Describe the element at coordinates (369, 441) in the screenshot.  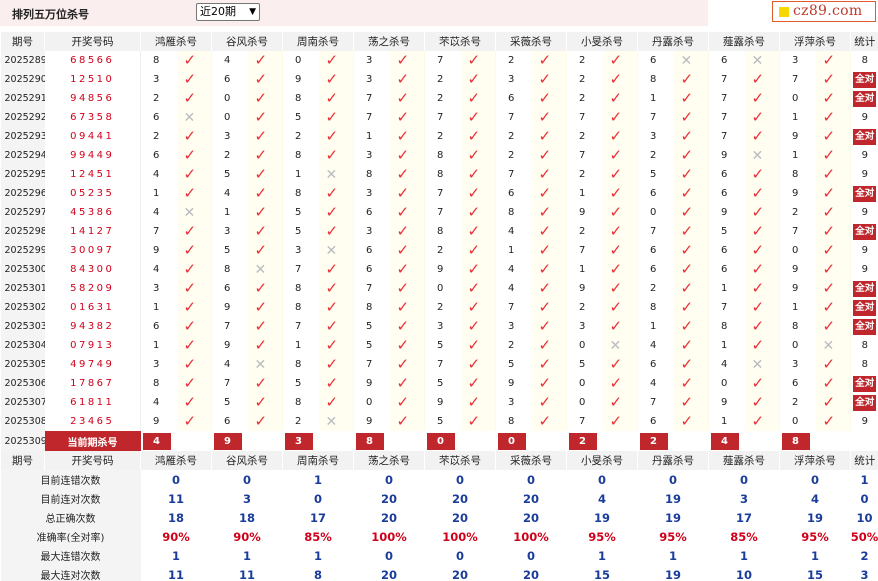
I see `current-kill-number: 8` at that location.